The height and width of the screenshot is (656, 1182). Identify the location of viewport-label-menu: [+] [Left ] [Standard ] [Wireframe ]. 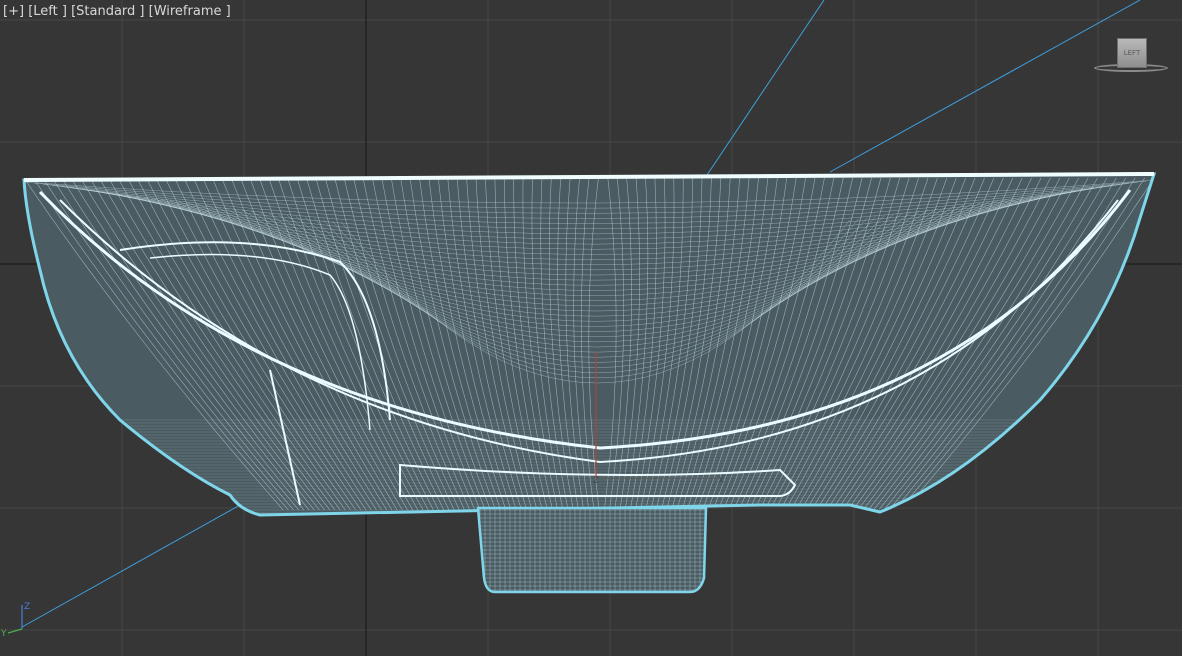
(117, 11).